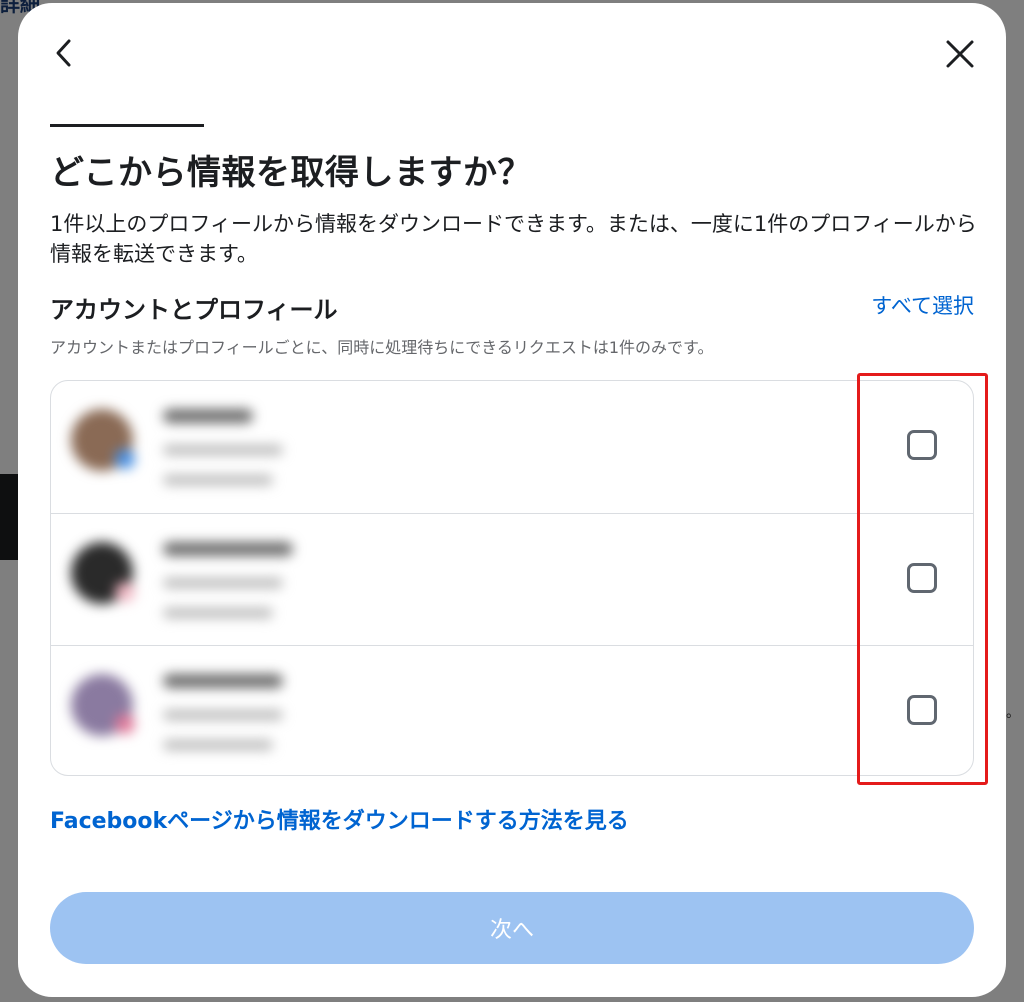  Describe the element at coordinates (922, 305) in the screenshot. I see `select-all-link: すべて選択` at that location.